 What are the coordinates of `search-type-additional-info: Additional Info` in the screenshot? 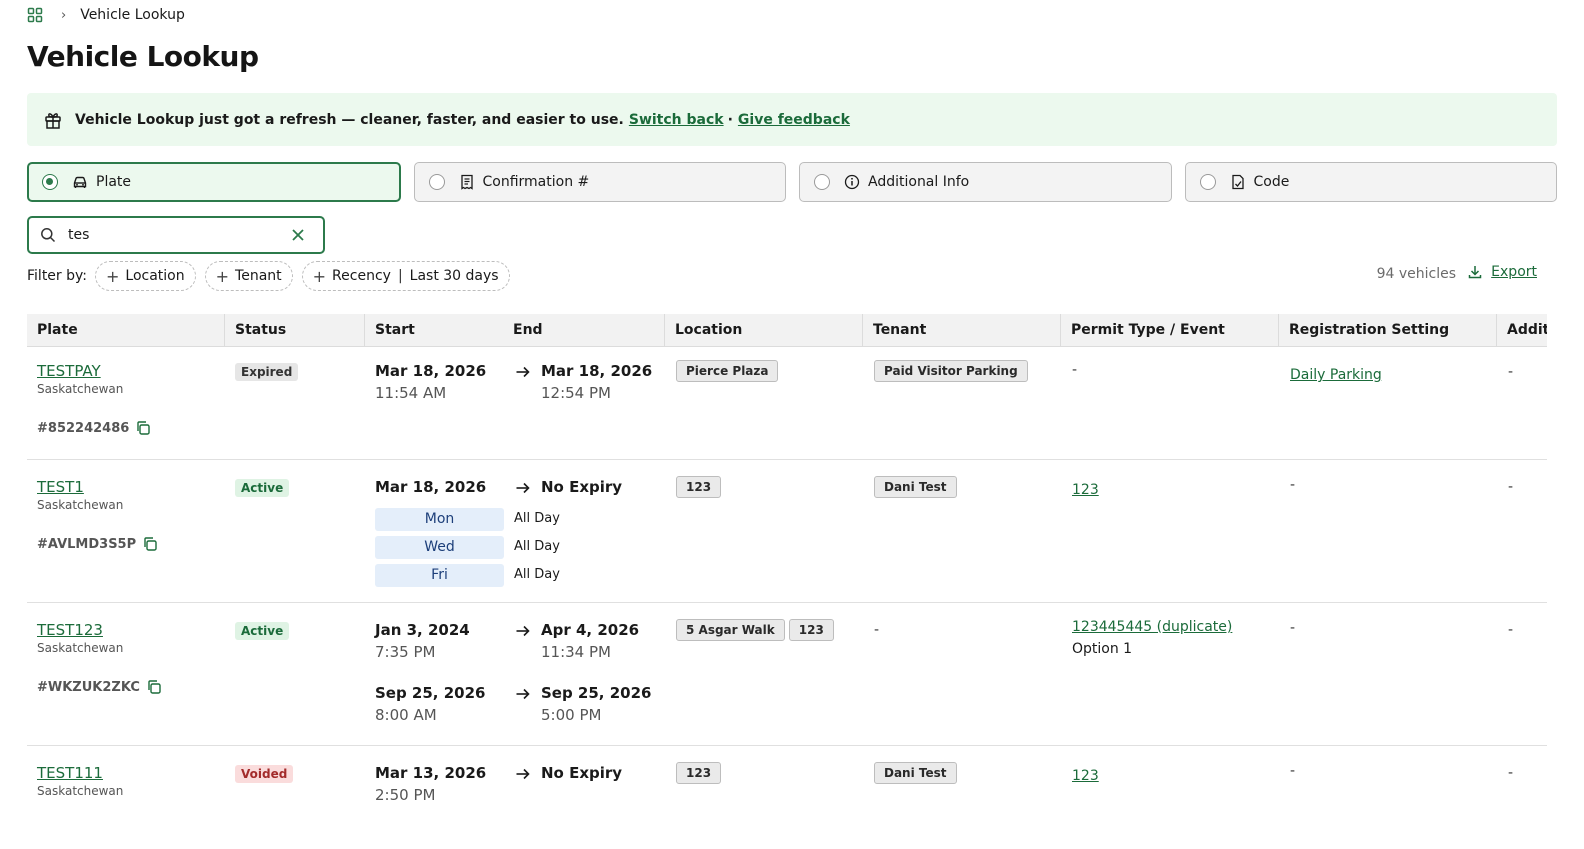 It's located at (985, 182).